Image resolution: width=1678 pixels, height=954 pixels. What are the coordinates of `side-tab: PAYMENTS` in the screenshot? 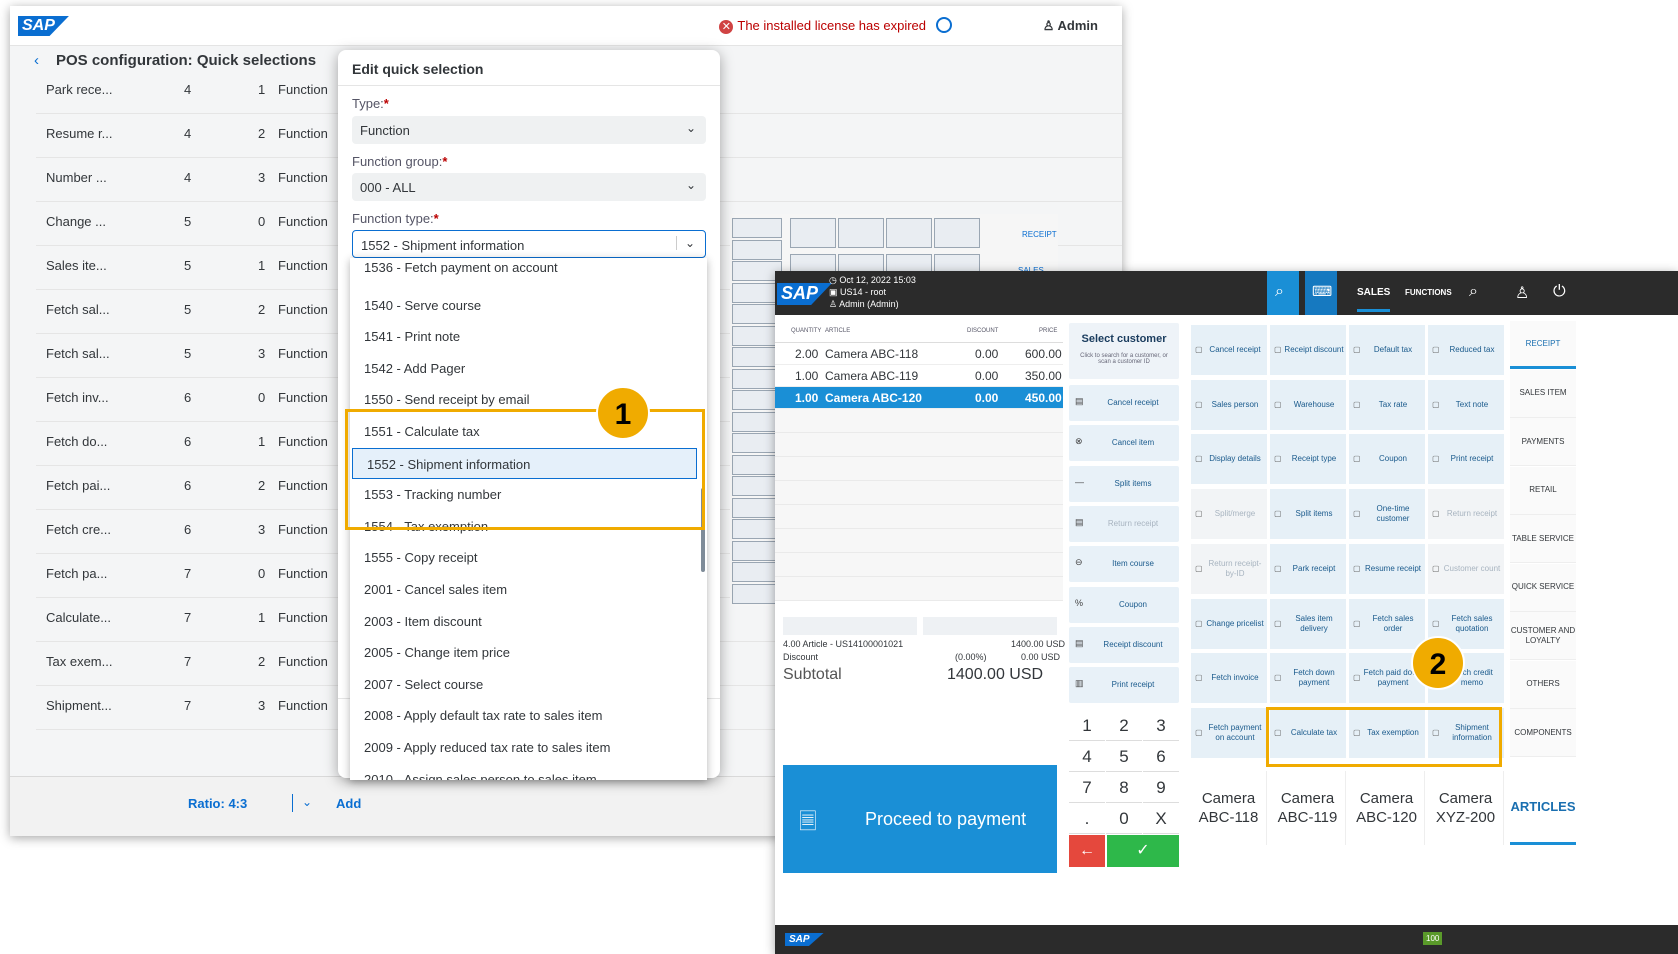 It's located at (1543, 442).